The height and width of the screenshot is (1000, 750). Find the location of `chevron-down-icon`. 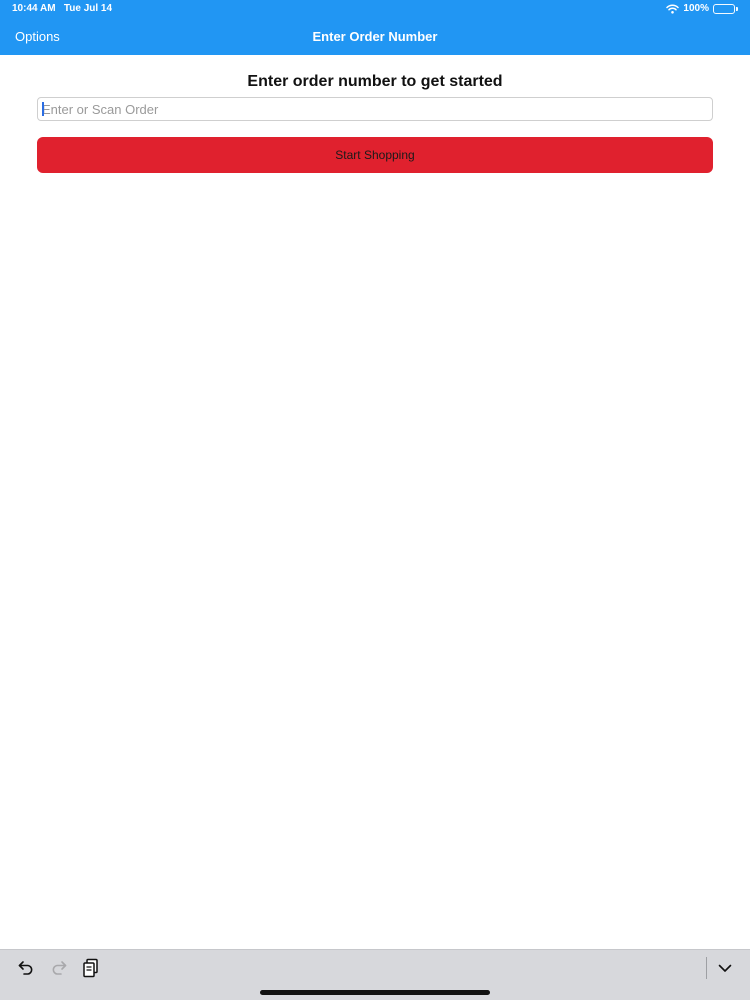

chevron-down-icon is located at coordinates (725, 968).